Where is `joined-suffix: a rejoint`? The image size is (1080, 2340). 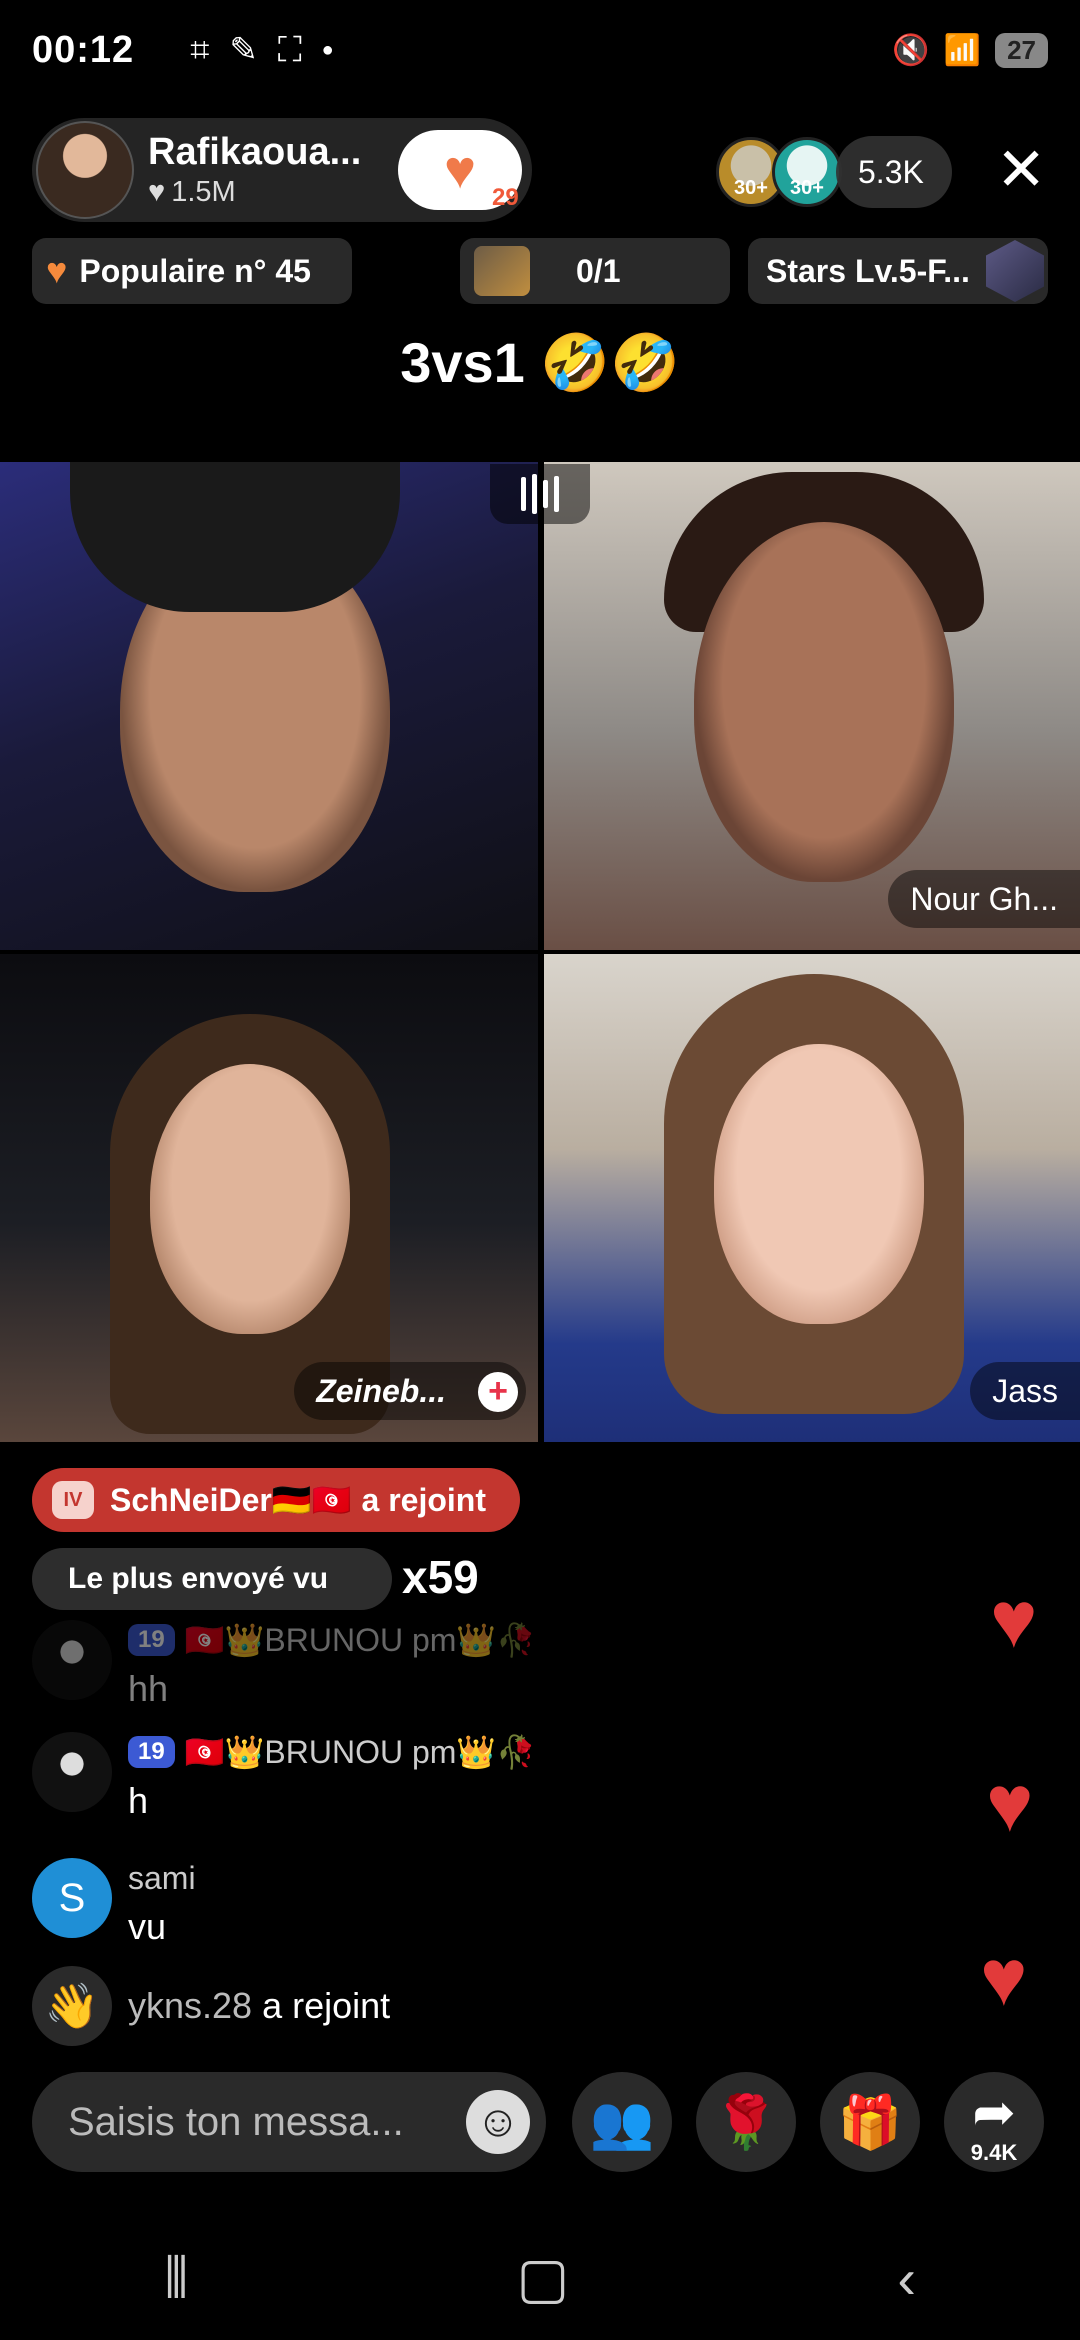 joined-suffix: a rejoint is located at coordinates (326, 2005).